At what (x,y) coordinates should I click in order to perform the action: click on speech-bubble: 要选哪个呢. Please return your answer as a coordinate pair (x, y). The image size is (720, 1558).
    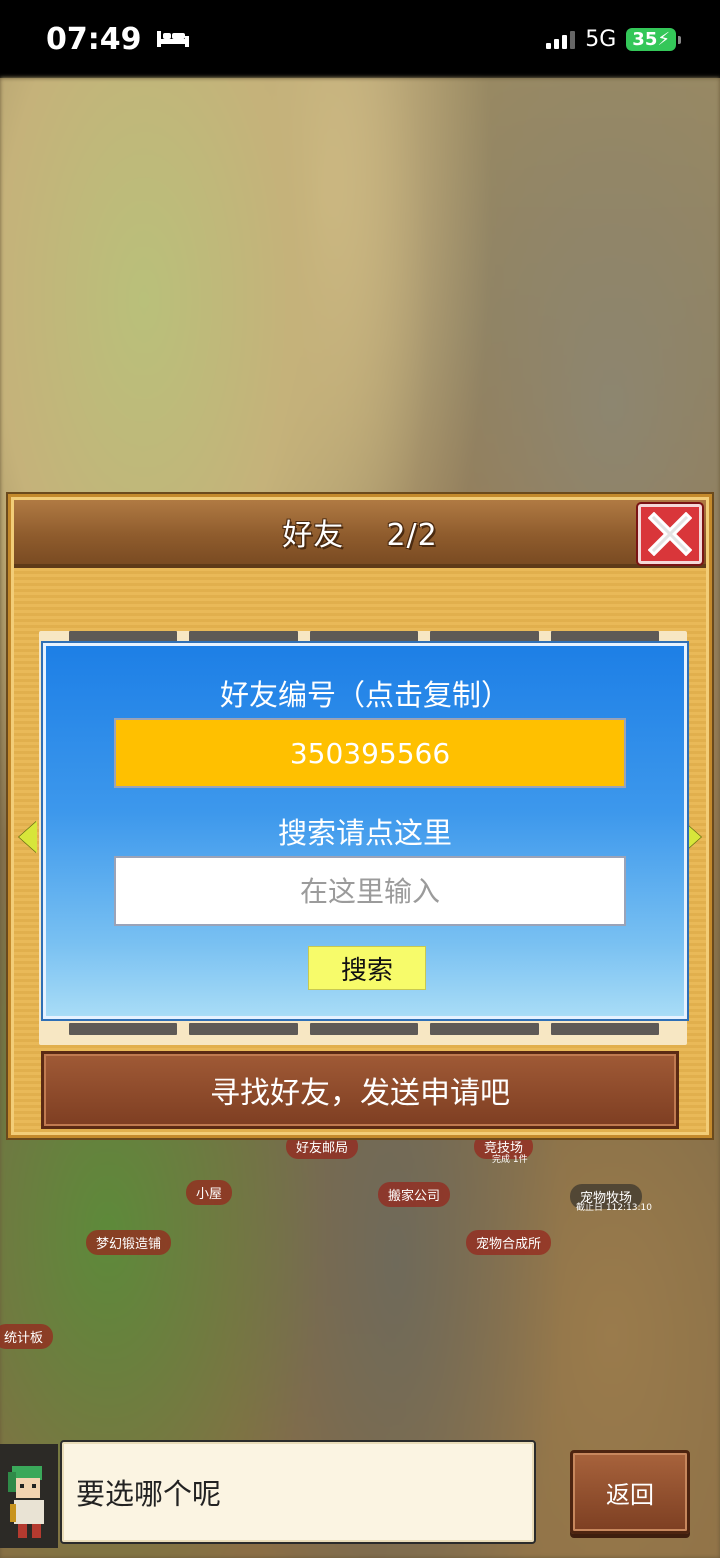
    Looking at the image, I should click on (298, 1492).